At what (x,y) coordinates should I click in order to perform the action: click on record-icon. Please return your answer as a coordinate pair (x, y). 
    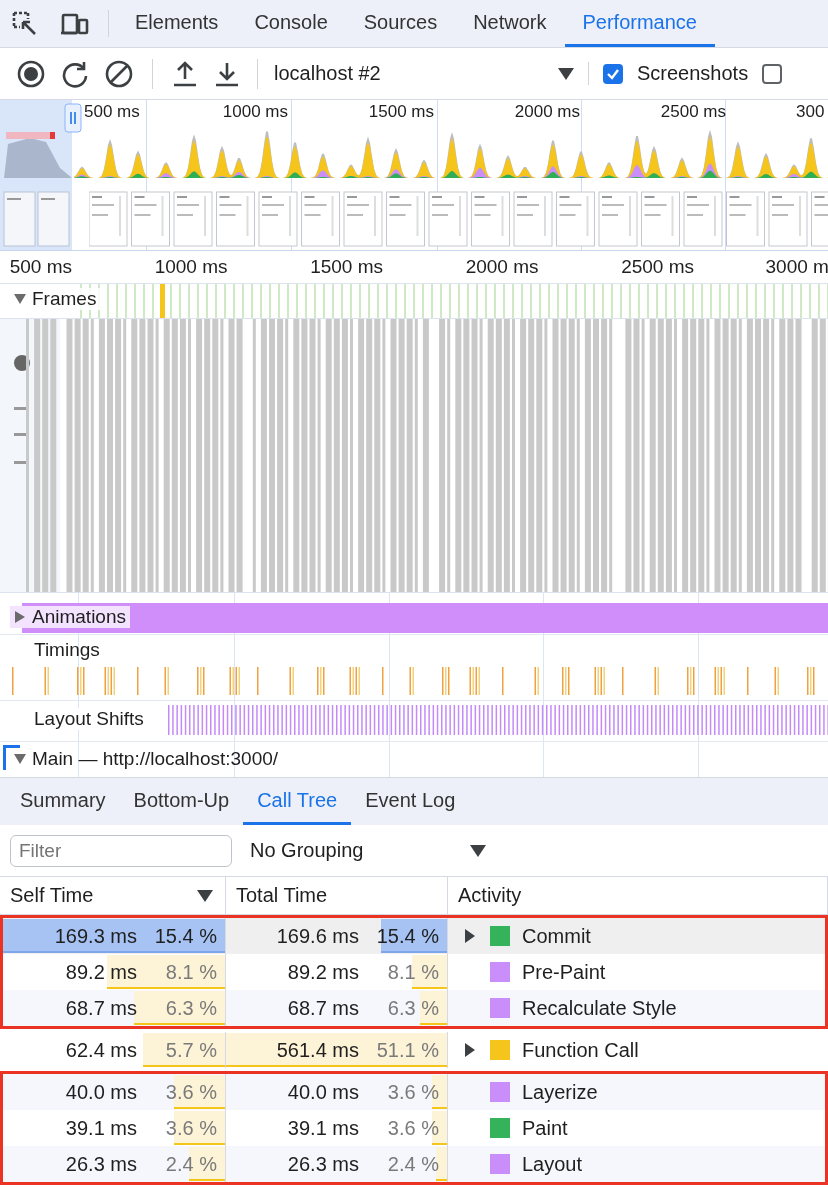
    Looking at the image, I should click on (31, 73).